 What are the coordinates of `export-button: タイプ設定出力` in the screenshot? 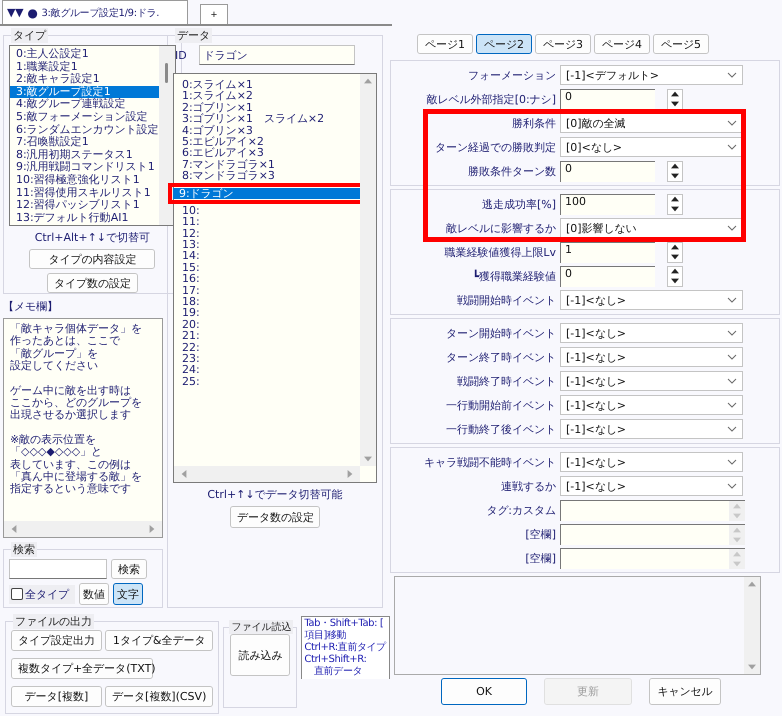 It's located at (56, 641).